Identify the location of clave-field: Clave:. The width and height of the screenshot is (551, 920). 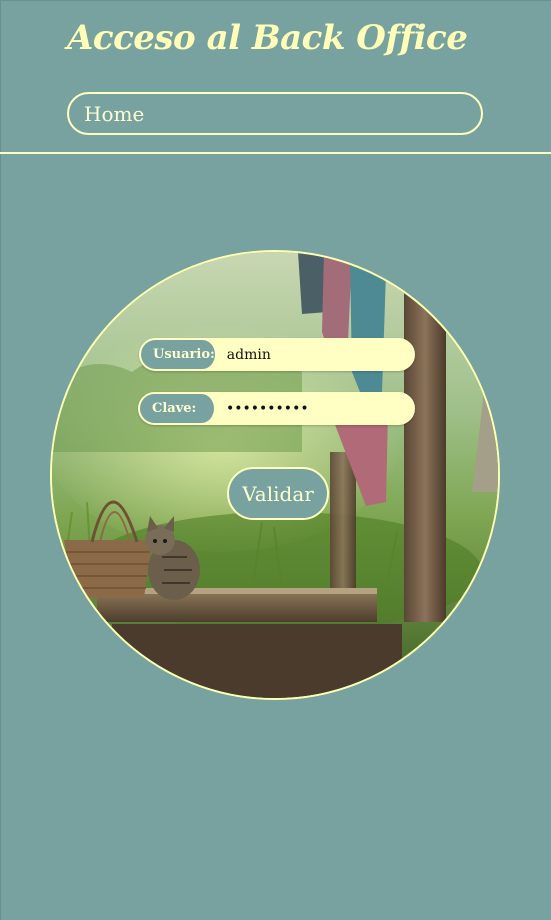
(276, 408).